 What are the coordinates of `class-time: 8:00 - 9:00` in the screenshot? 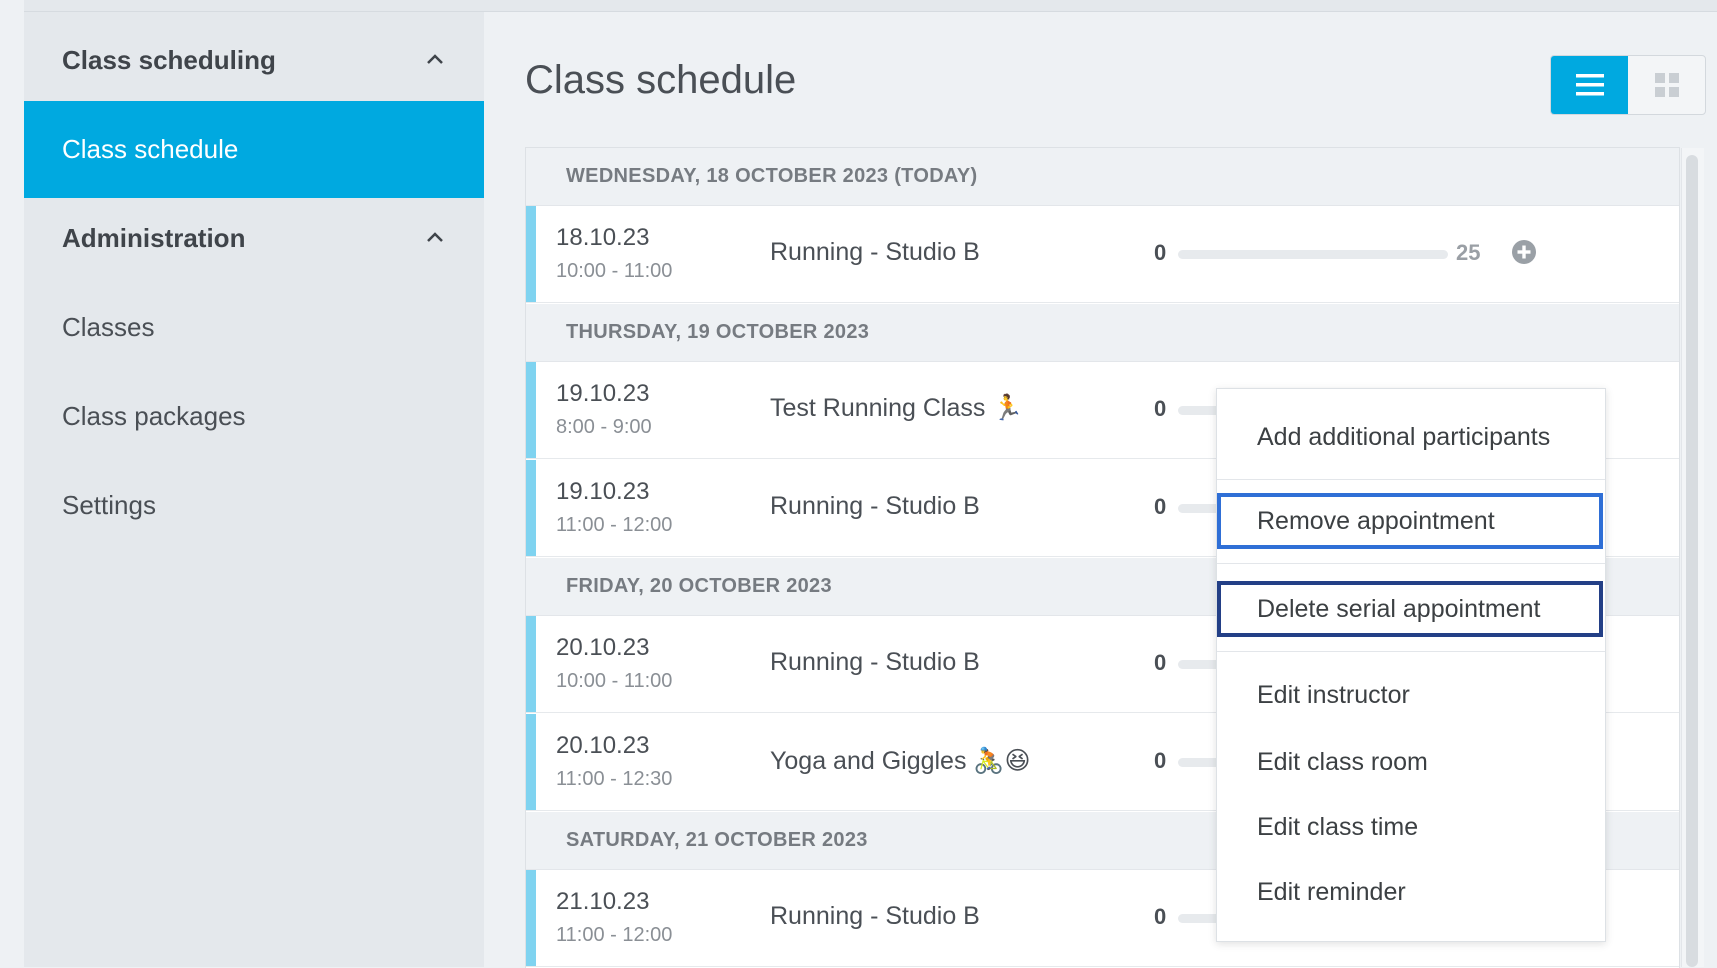 It's located at (604, 427).